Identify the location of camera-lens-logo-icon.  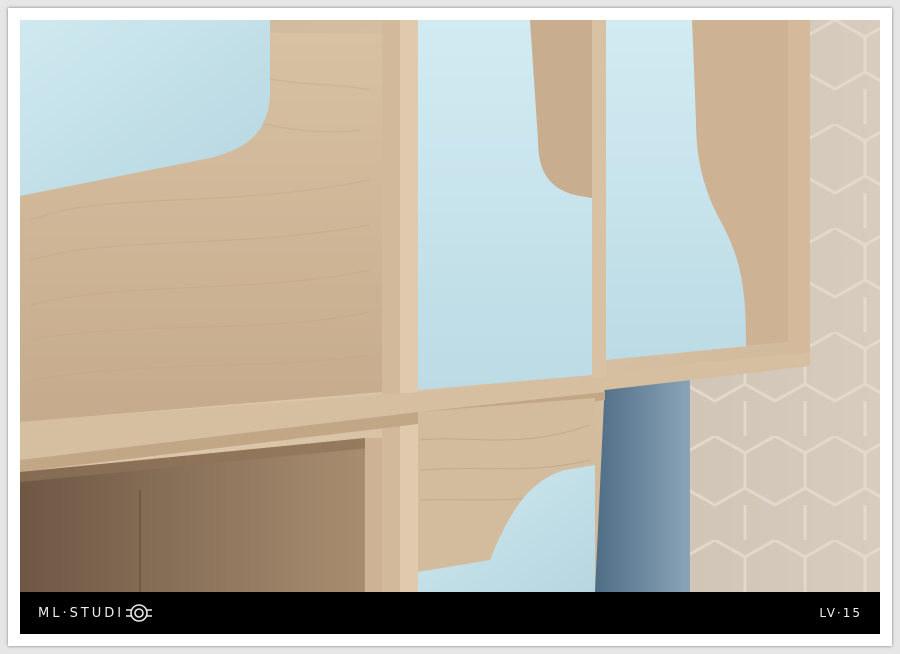
(139, 613).